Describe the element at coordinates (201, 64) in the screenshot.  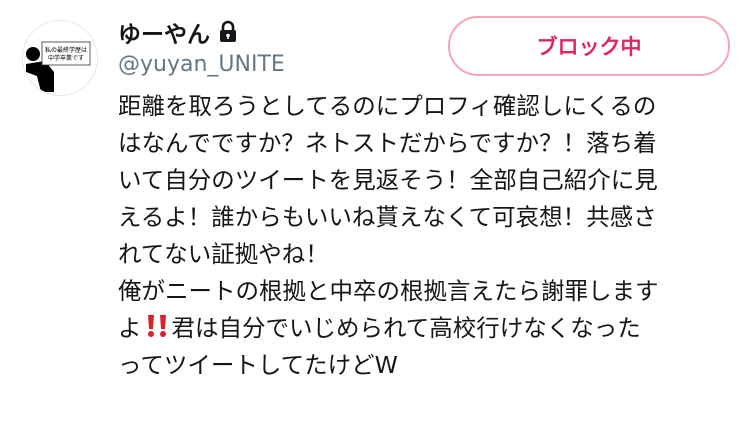
I see `user-handle: @yuyan_UNITE` at that location.